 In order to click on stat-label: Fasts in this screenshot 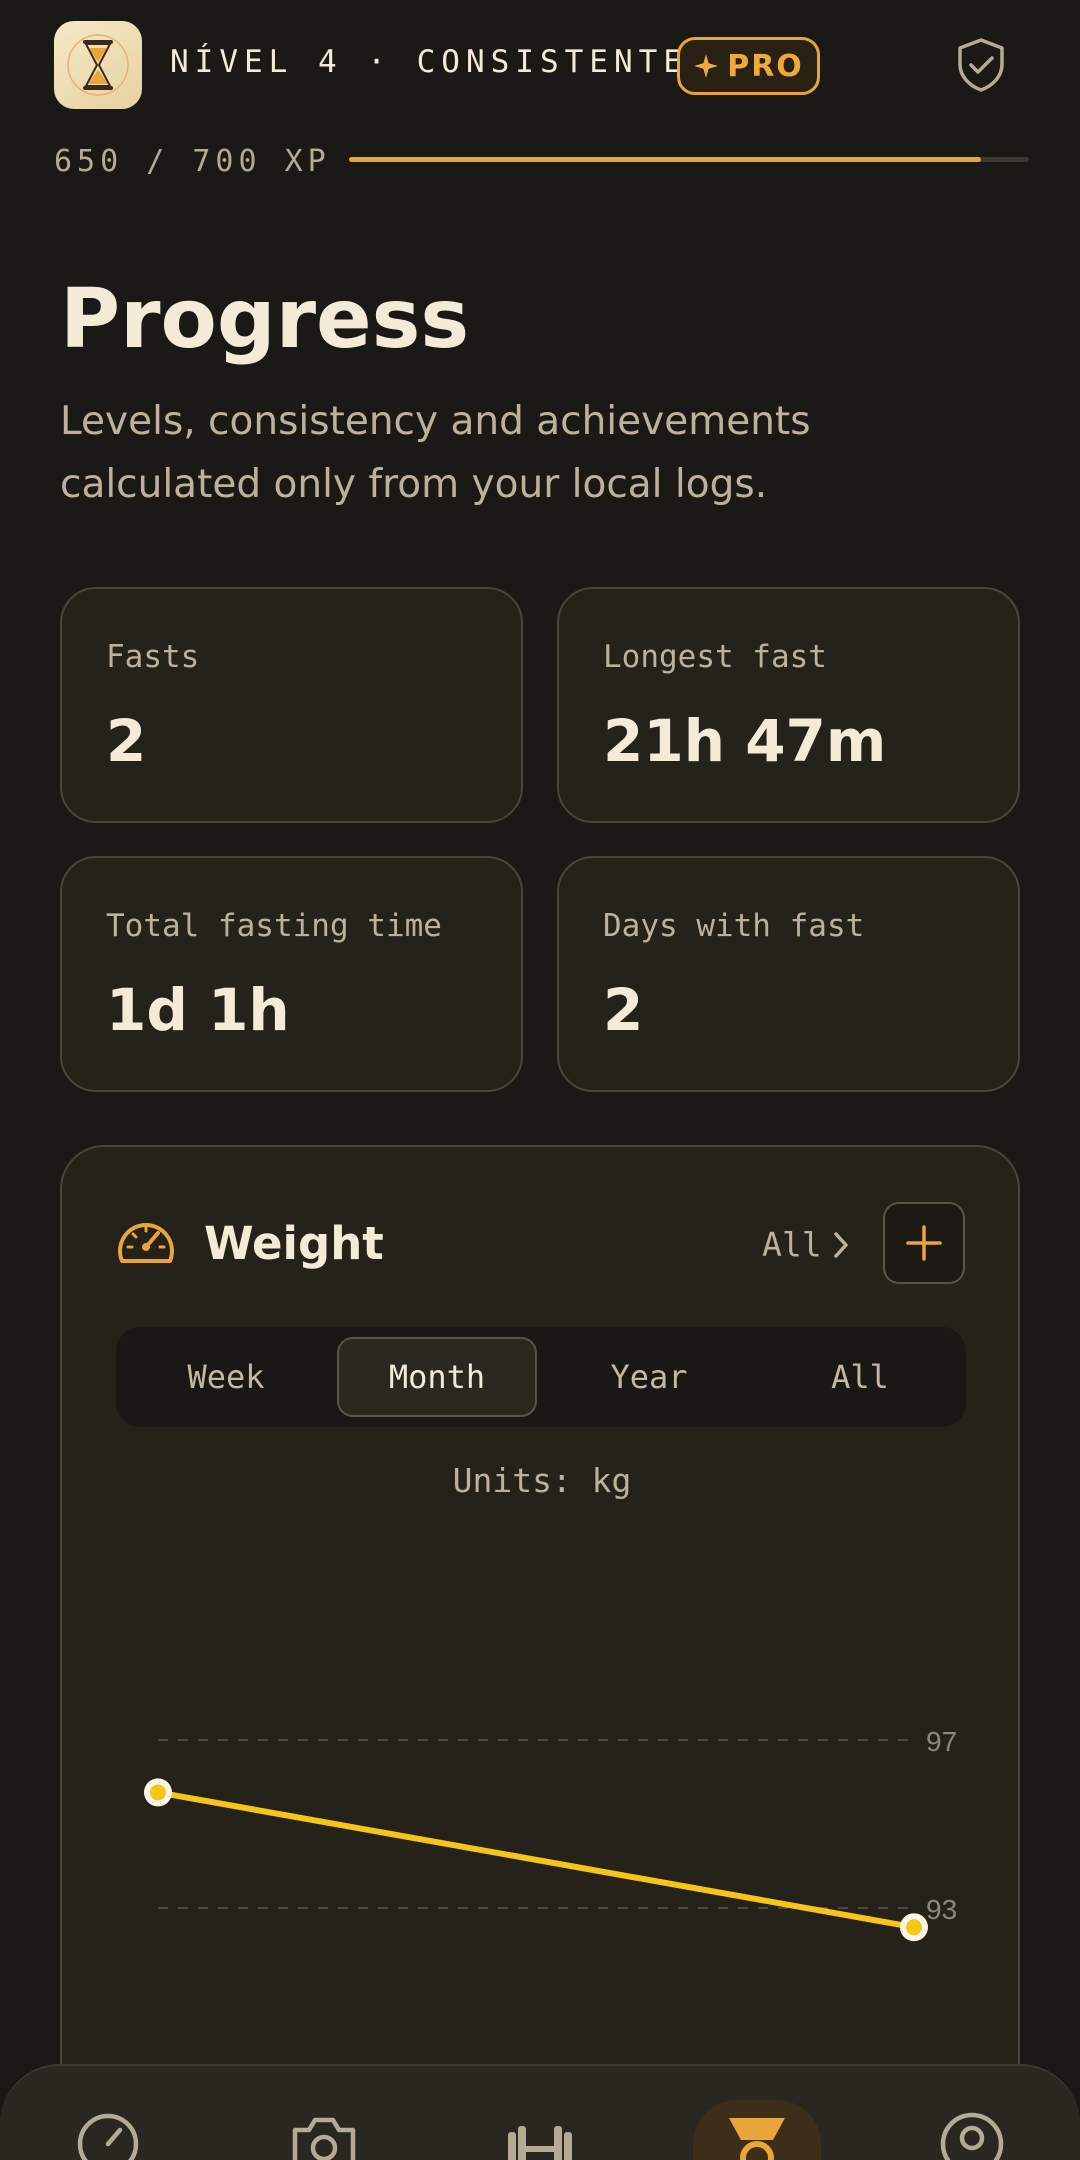, I will do `click(153, 657)`.